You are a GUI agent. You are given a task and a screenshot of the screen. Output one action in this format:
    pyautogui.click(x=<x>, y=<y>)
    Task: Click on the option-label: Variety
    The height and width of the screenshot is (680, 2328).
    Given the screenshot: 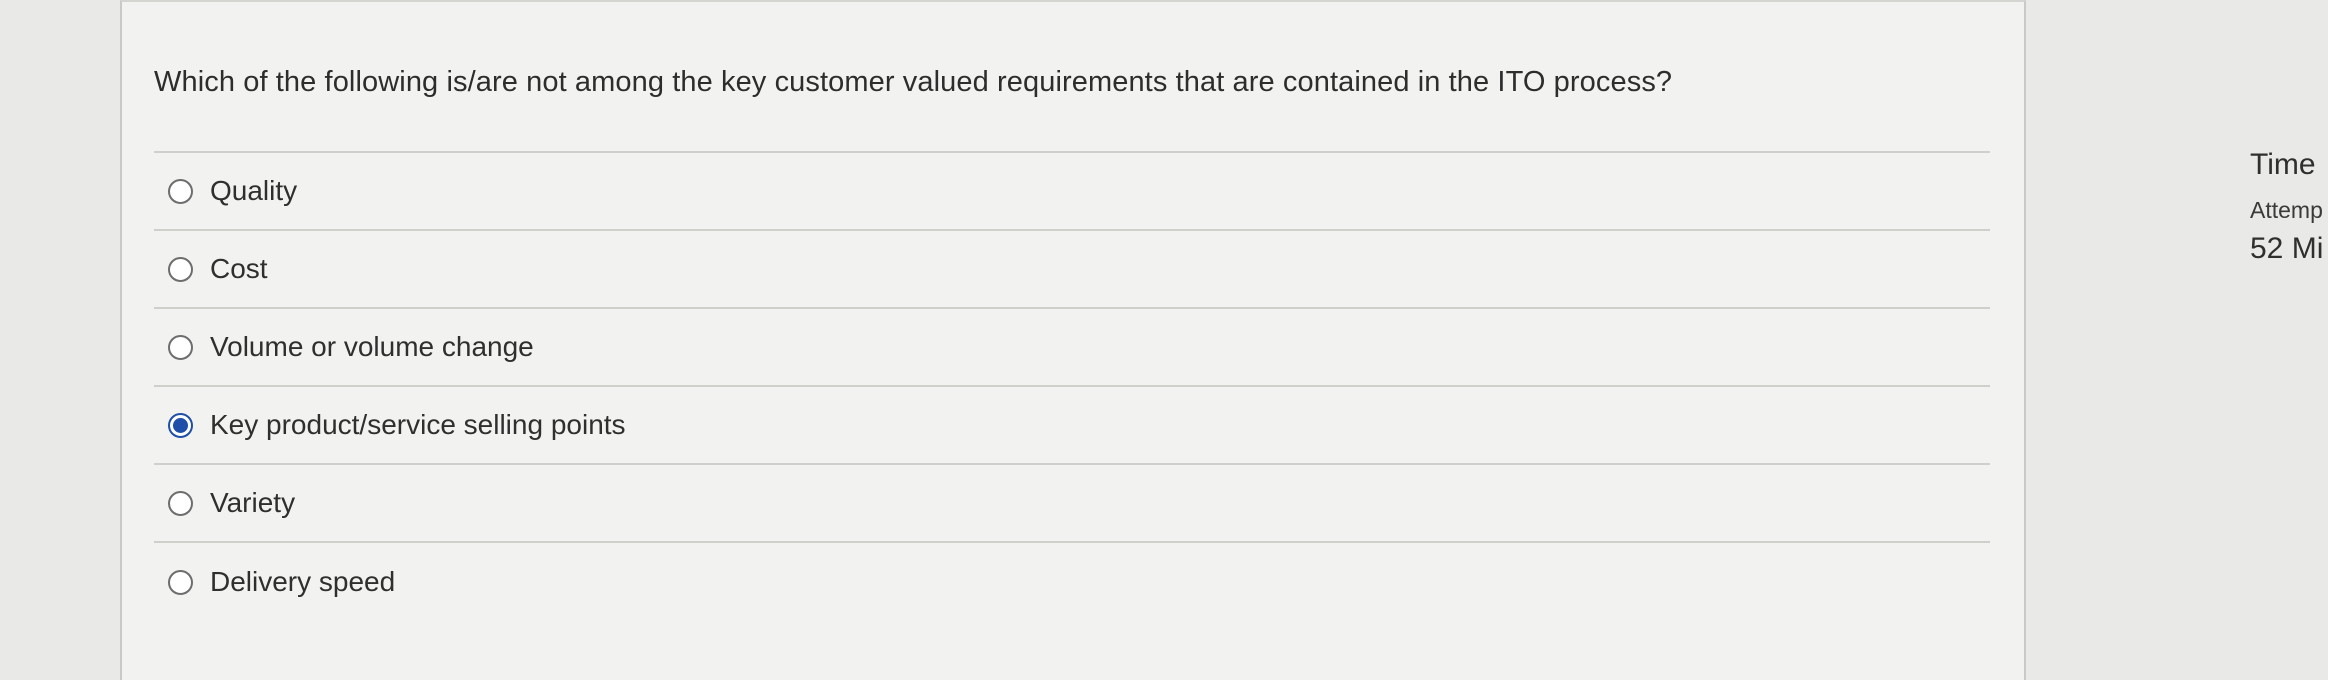 What is the action you would take?
    pyautogui.click(x=253, y=502)
    